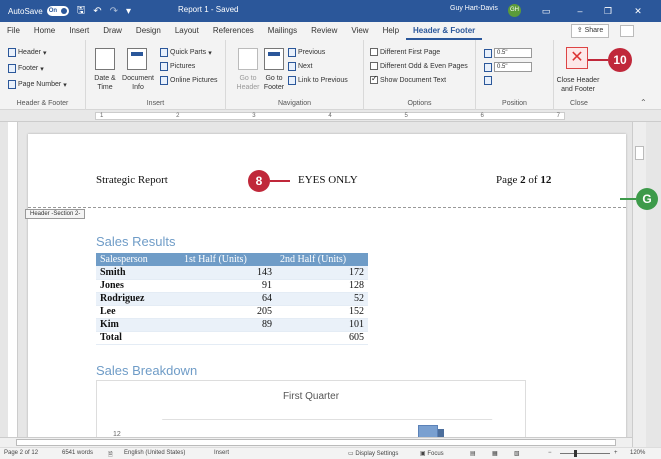 The image size is (661, 459). Describe the element at coordinates (114, 11) in the screenshot. I see `redo-icon: ↷` at that location.